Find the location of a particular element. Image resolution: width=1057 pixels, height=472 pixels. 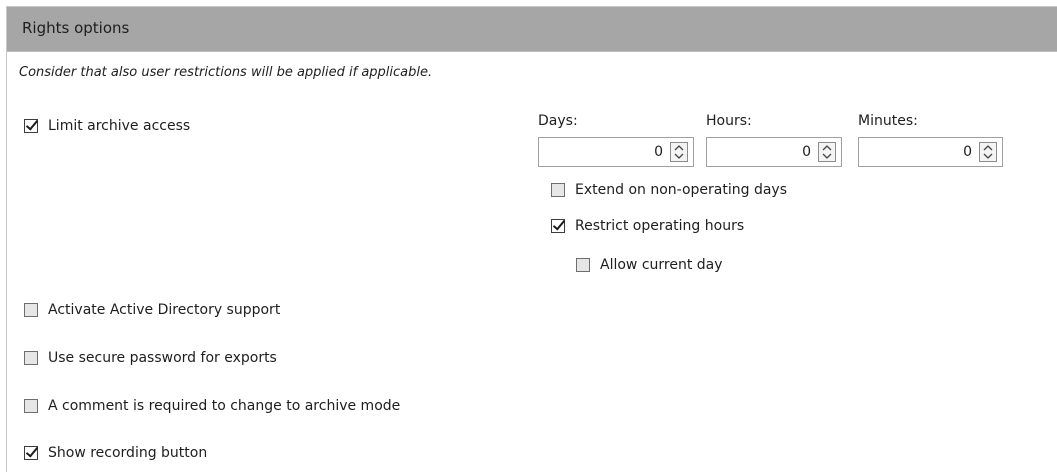

hours-label: Hours: is located at coordinates (729, 121).